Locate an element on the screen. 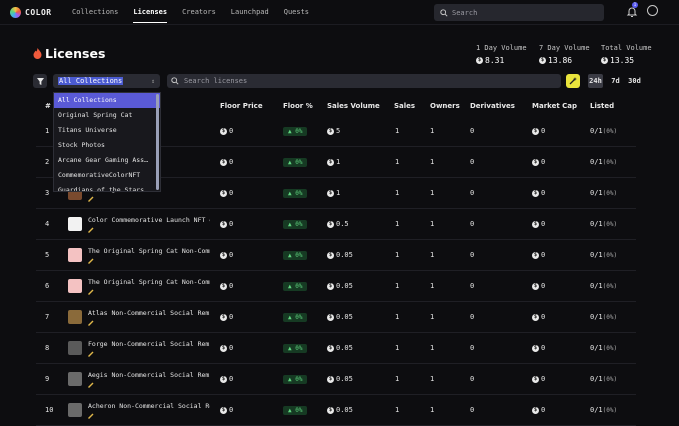  user-icon is located at coordinates (652, 10).